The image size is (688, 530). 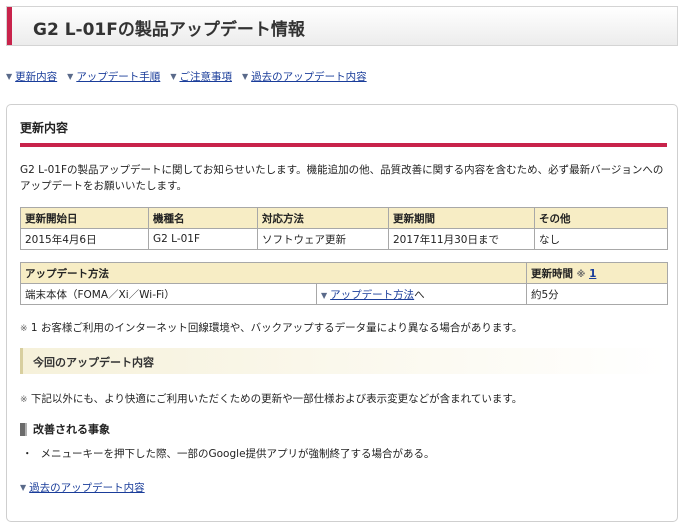 What do you see at coordinates (169, 30) in the screenshot?
I see `page-title: G2 L-01Fの製品アップデート情報` at bounding box center [169, 30].